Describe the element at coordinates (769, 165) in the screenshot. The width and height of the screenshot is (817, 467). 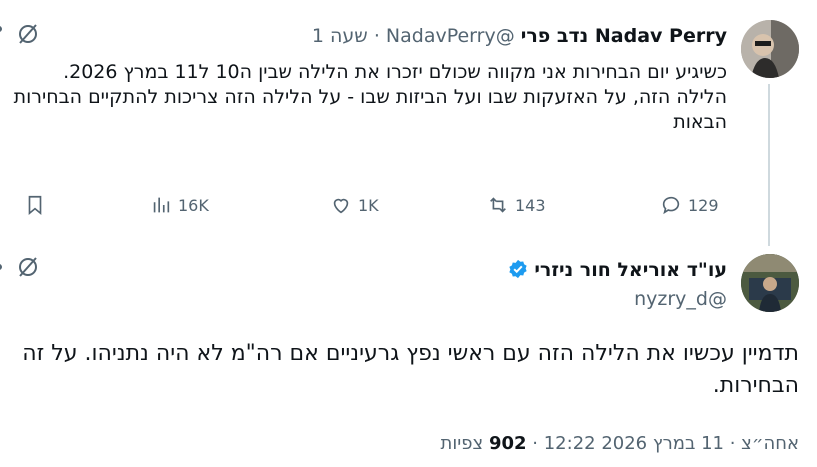
I see `thread-connector-line` at that location.